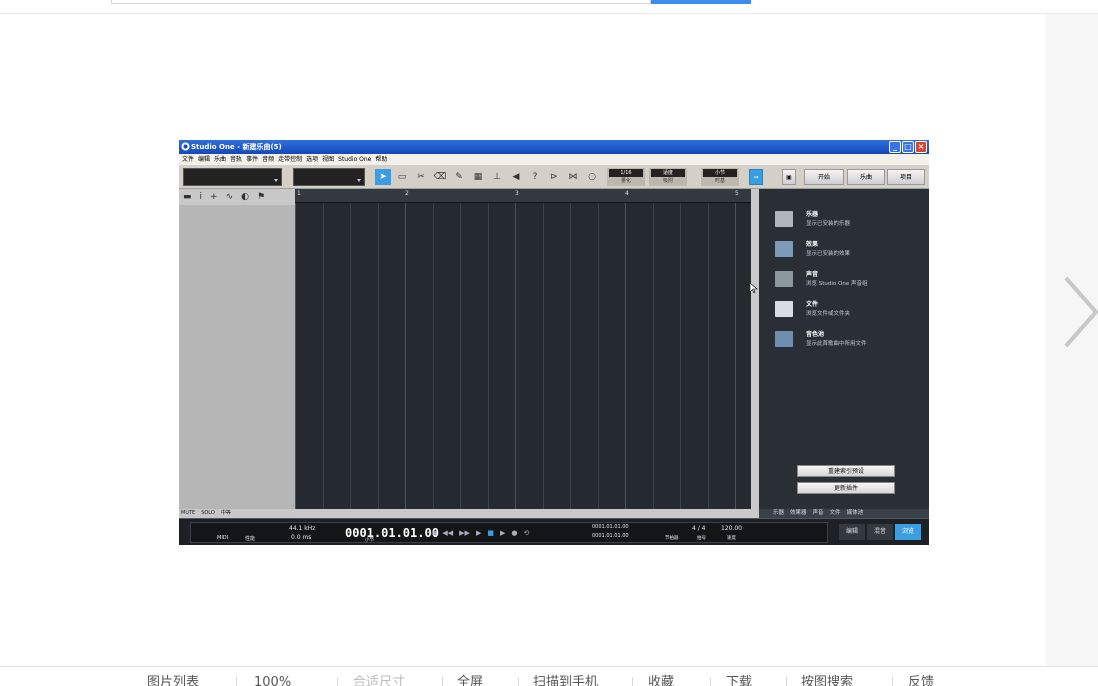 The width and height of the screenshot is (1098, 686). I want to click on update-plugins-button: 更新插件, so click(846, 488).